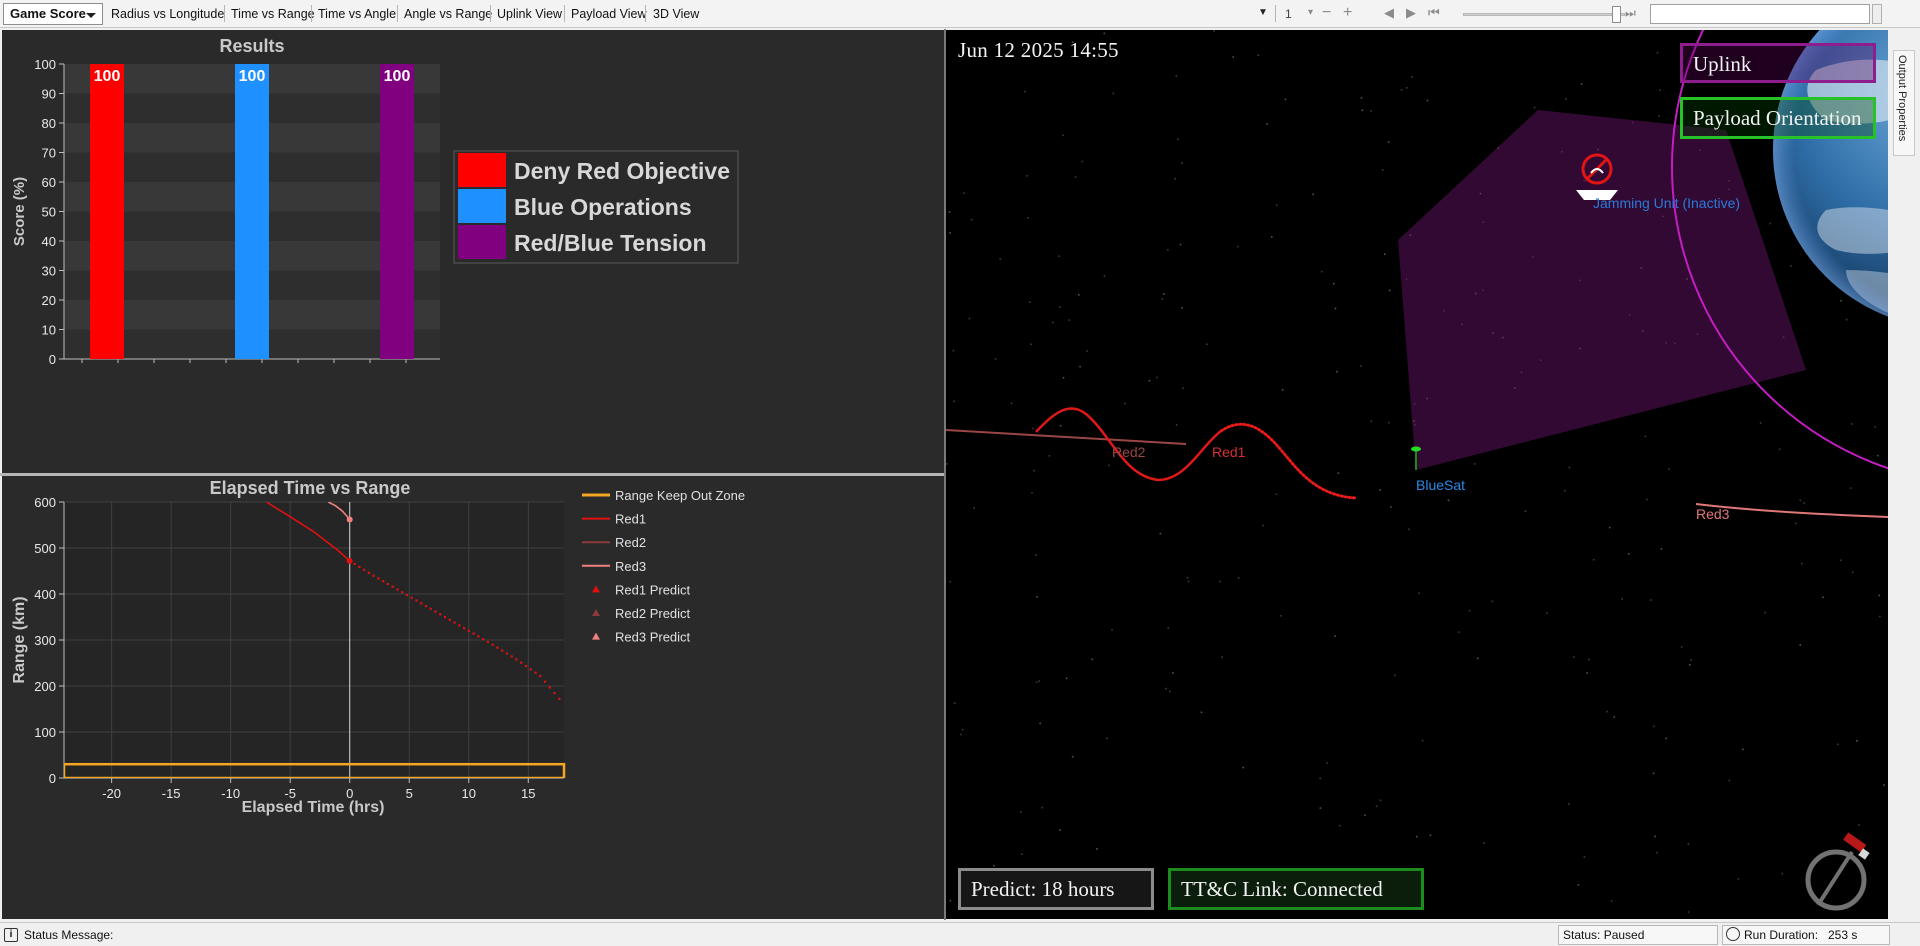 Image resolution: width=1920 pixels, height=946 pixels. I want to click on run-duration-label: Run Duration:, so click(1781, 935).